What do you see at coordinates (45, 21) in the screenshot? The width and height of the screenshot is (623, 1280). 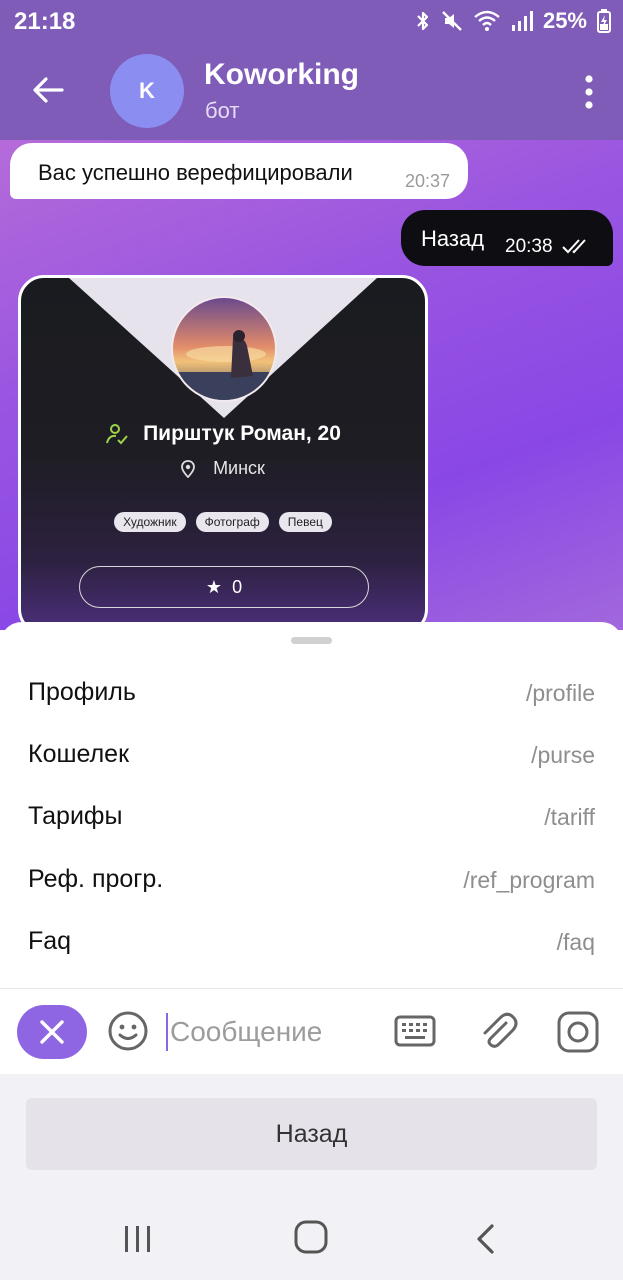 I see `status-time: 21:18` at bounding box center [45, 21].